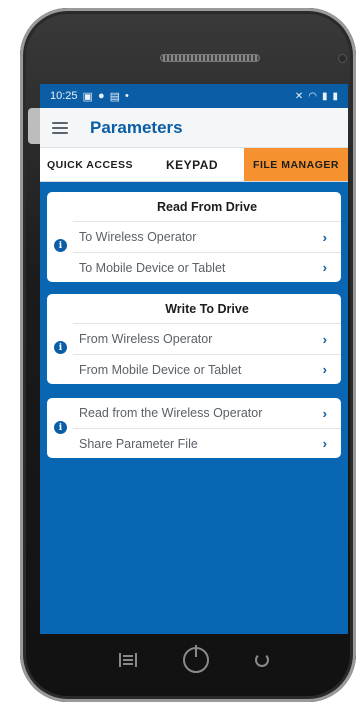 The width and height of the screenshot is (363, 704). What do you see at coordinates (207, 207) in the screenshot?
I see `card-header: Read From Drive` at bounding box center [207, 207].